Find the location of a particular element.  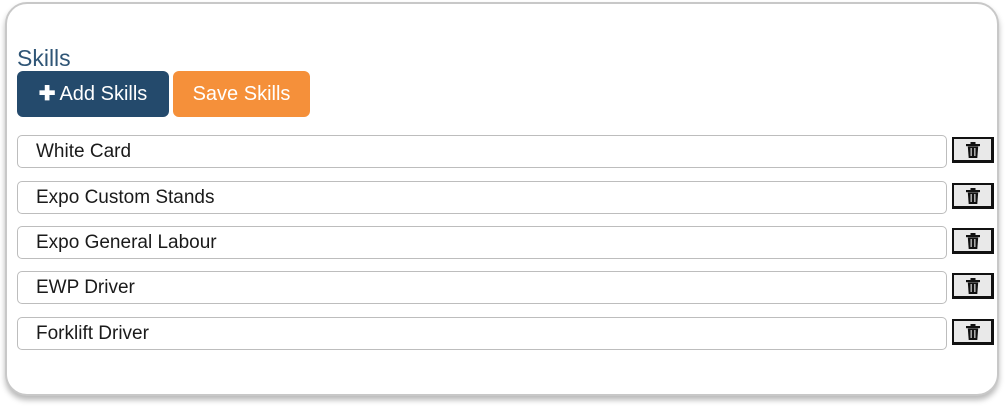

skill-row: EWP Driver is located at coordinates (507, 287).